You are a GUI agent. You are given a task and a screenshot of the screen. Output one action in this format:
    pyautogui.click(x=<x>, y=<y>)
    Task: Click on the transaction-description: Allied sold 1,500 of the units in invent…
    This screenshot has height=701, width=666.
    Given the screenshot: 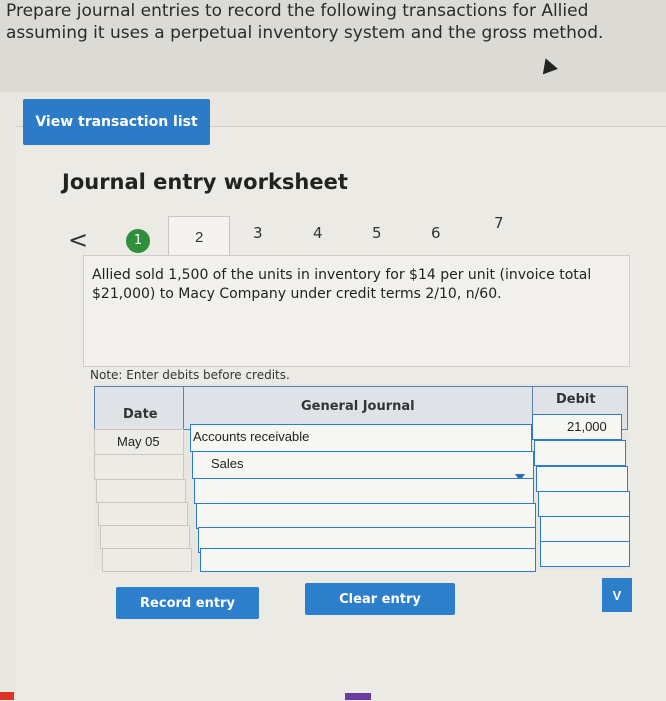 What is the action you would take?
    pyautogui.click(x=342, y=284)
    